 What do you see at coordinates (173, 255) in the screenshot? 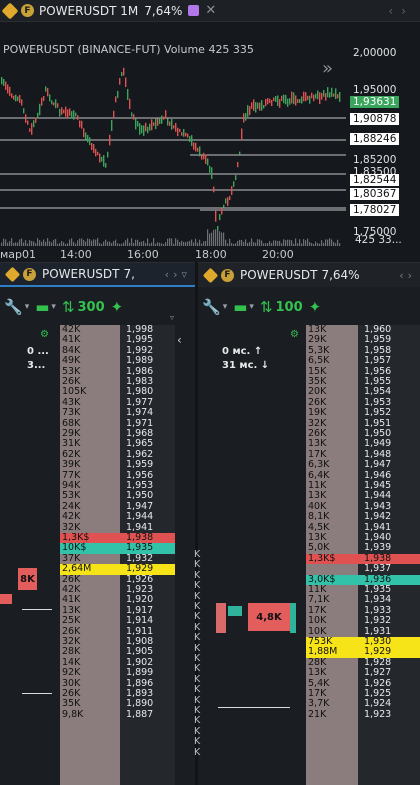
I see `time-axis: мар01 14:00 16:00 18:00 20:00` at bounding box center [173, 255].